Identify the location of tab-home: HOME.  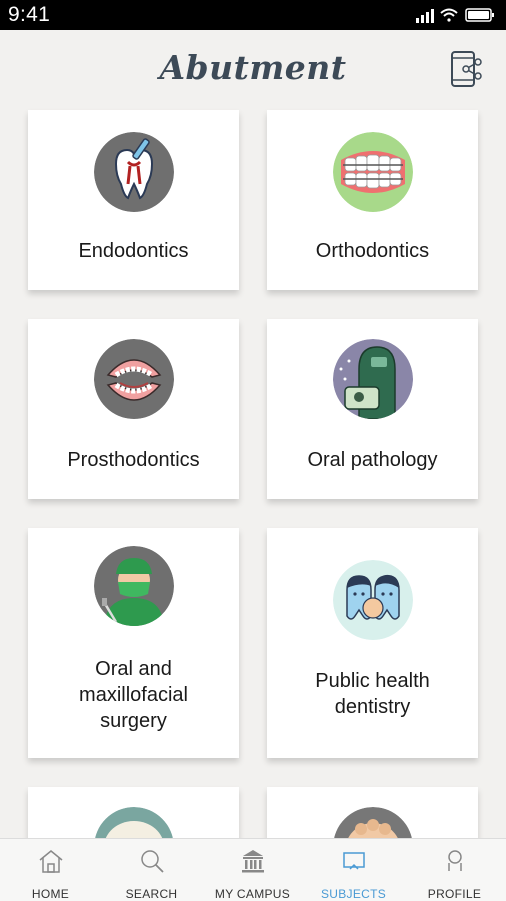
(50, 870).